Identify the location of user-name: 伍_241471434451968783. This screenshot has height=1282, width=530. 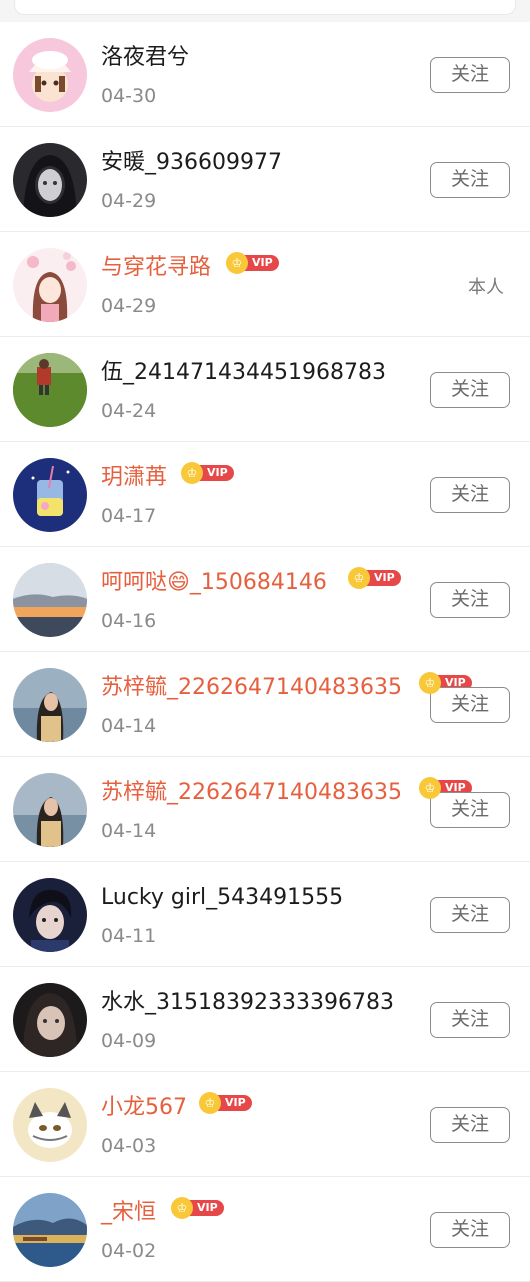
(243, 373).